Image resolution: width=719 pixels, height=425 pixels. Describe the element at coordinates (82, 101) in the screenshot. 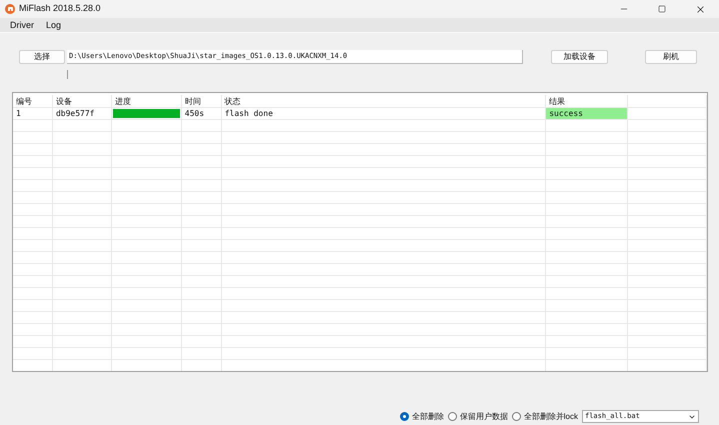

I see `column-header: 设备` at that location.